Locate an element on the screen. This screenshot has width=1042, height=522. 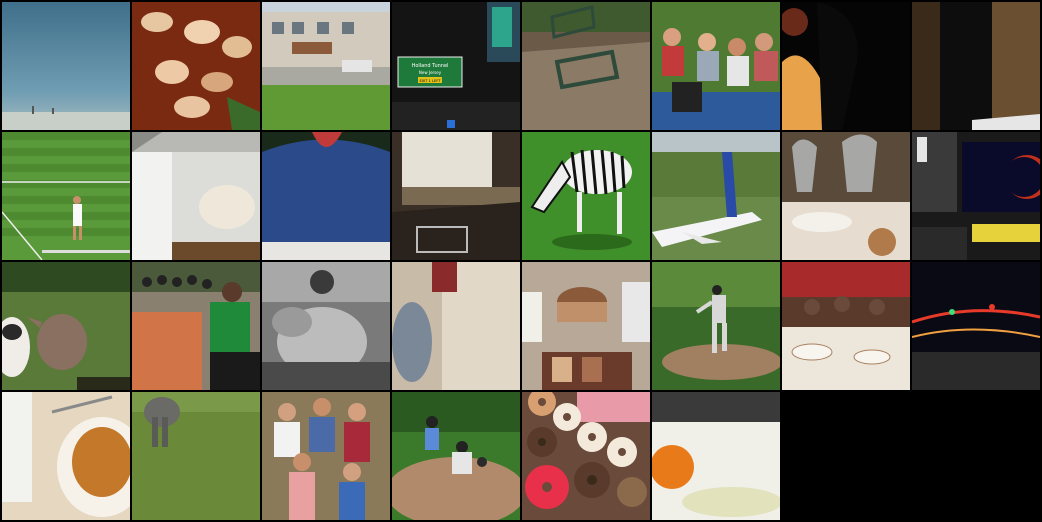
dark-room-photo is located at coordinates (976, 66).